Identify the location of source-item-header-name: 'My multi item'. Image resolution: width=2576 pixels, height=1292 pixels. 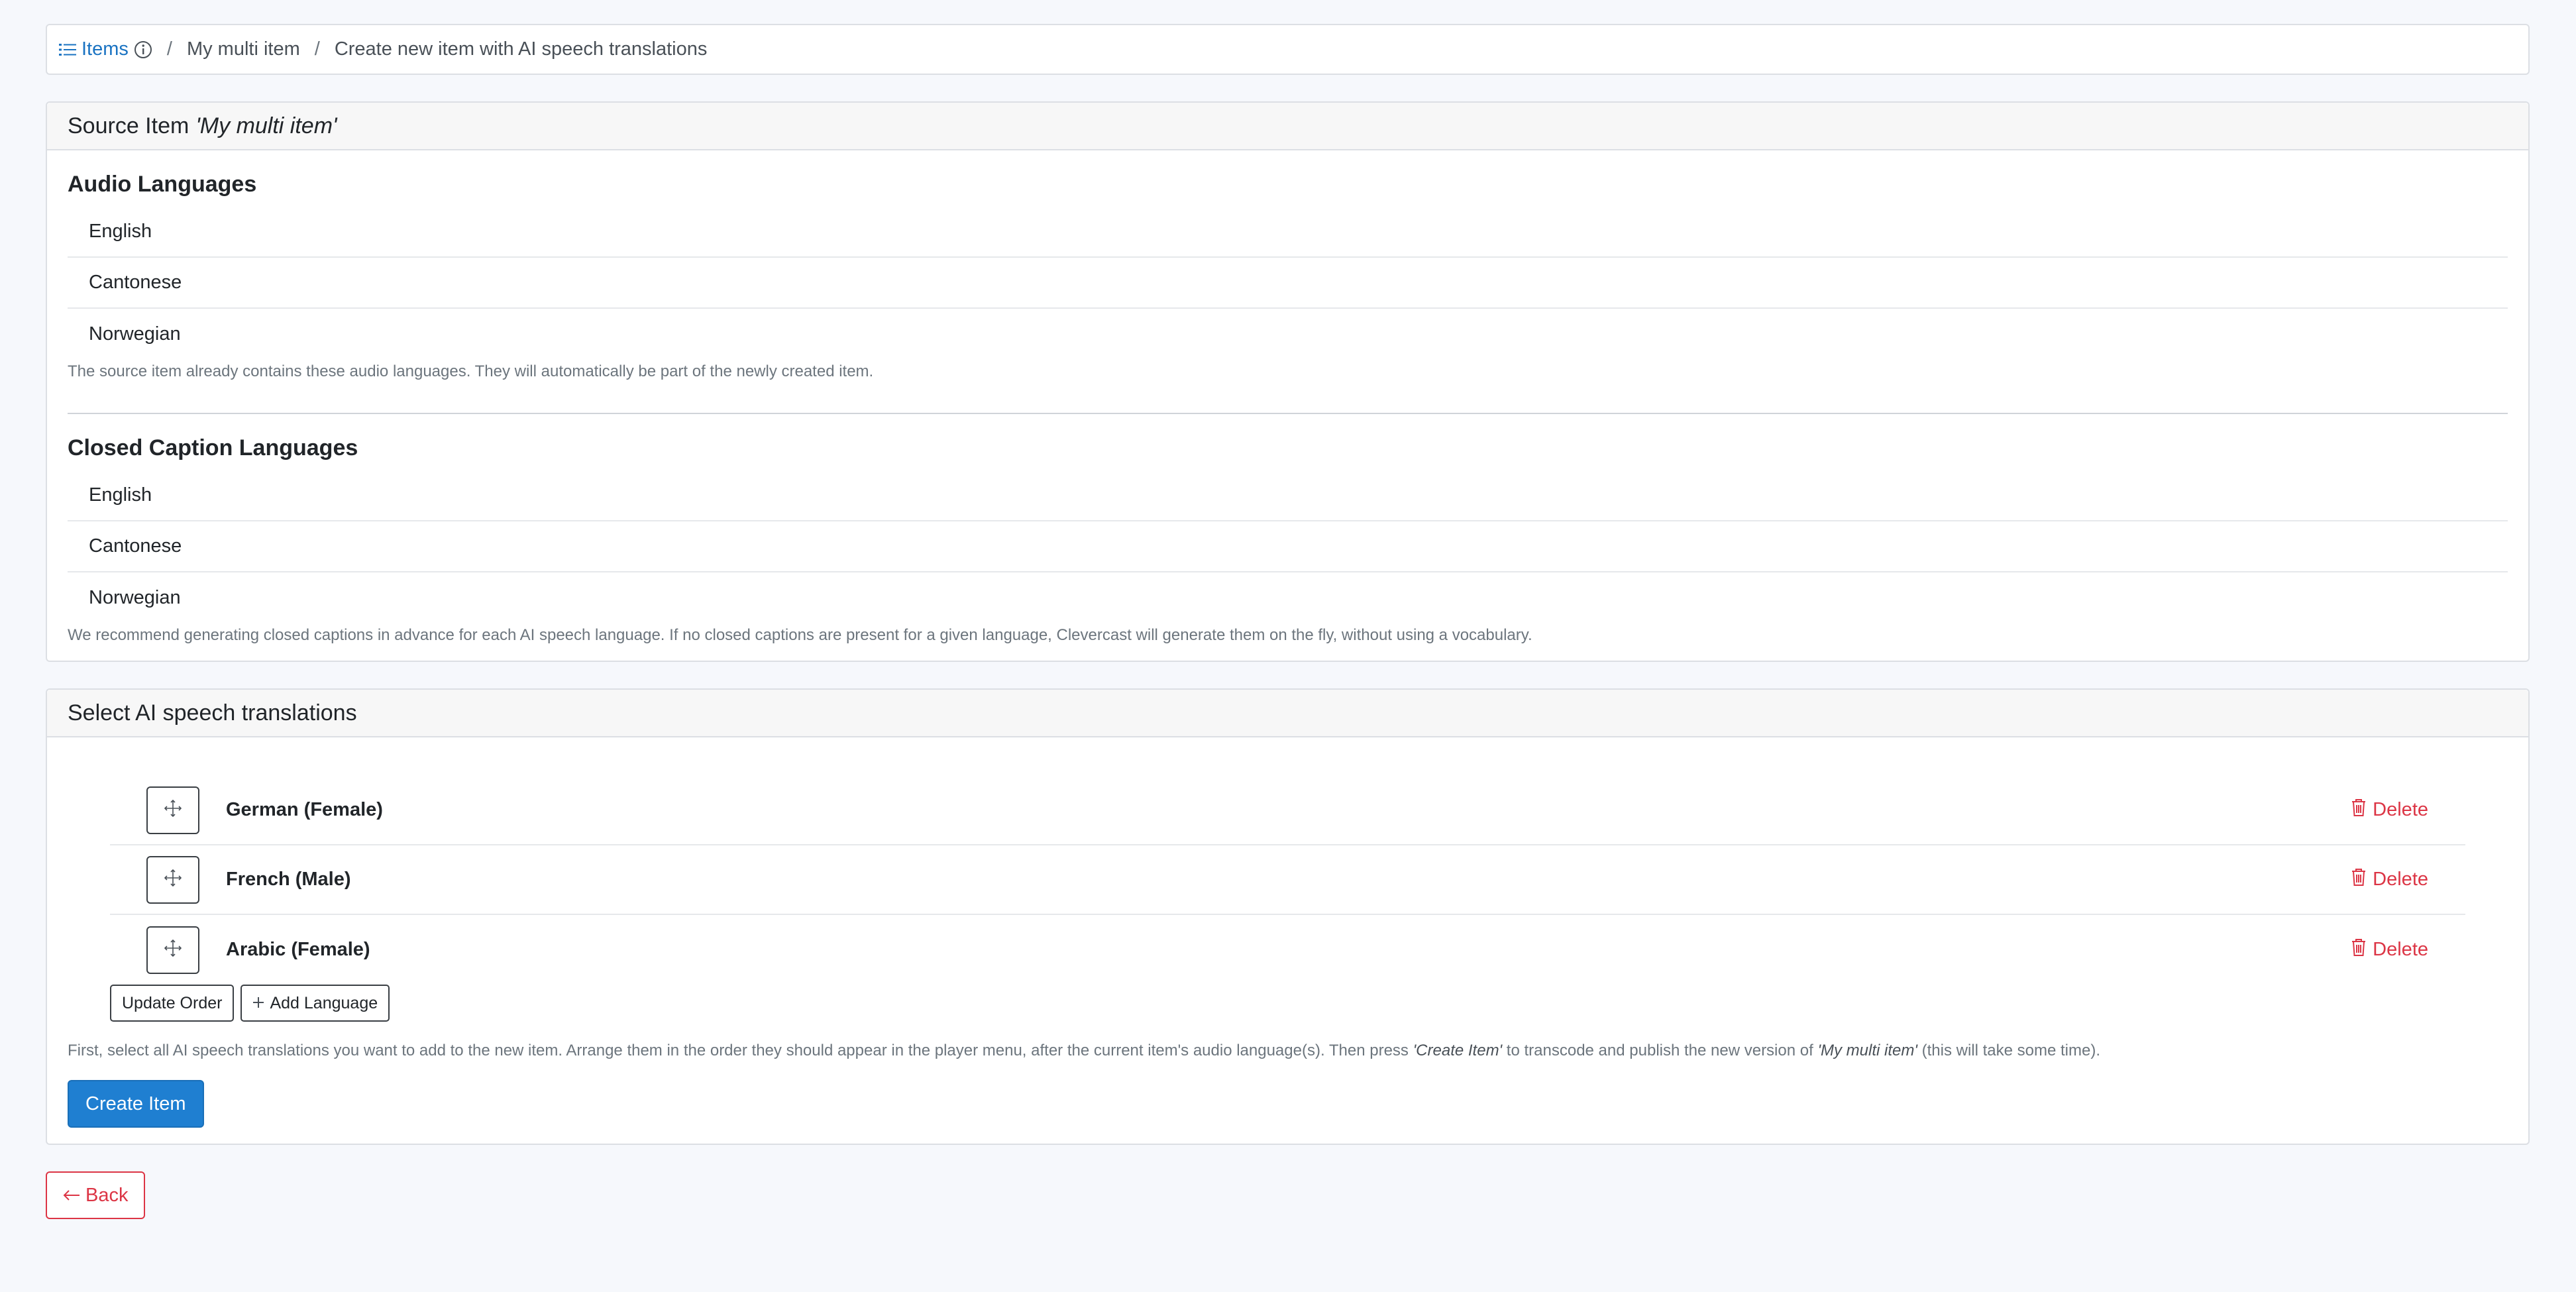
(266, 126).